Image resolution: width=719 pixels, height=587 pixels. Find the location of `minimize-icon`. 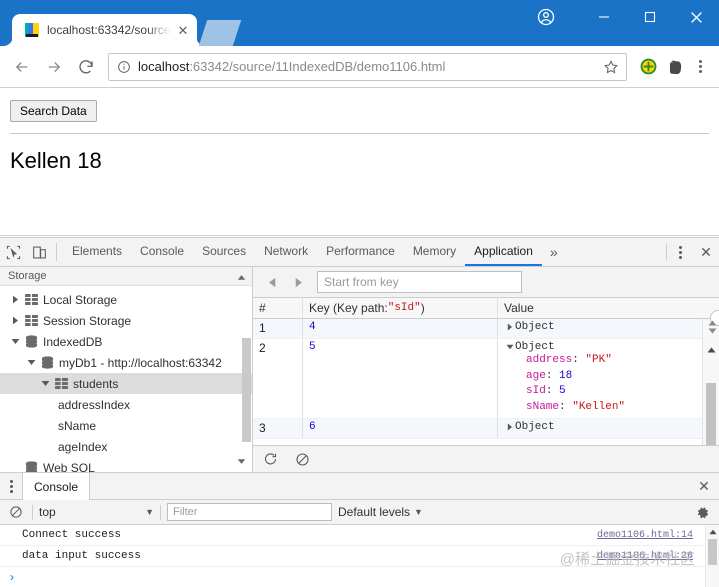

minimize-icon is located at coordinates (604, 17).